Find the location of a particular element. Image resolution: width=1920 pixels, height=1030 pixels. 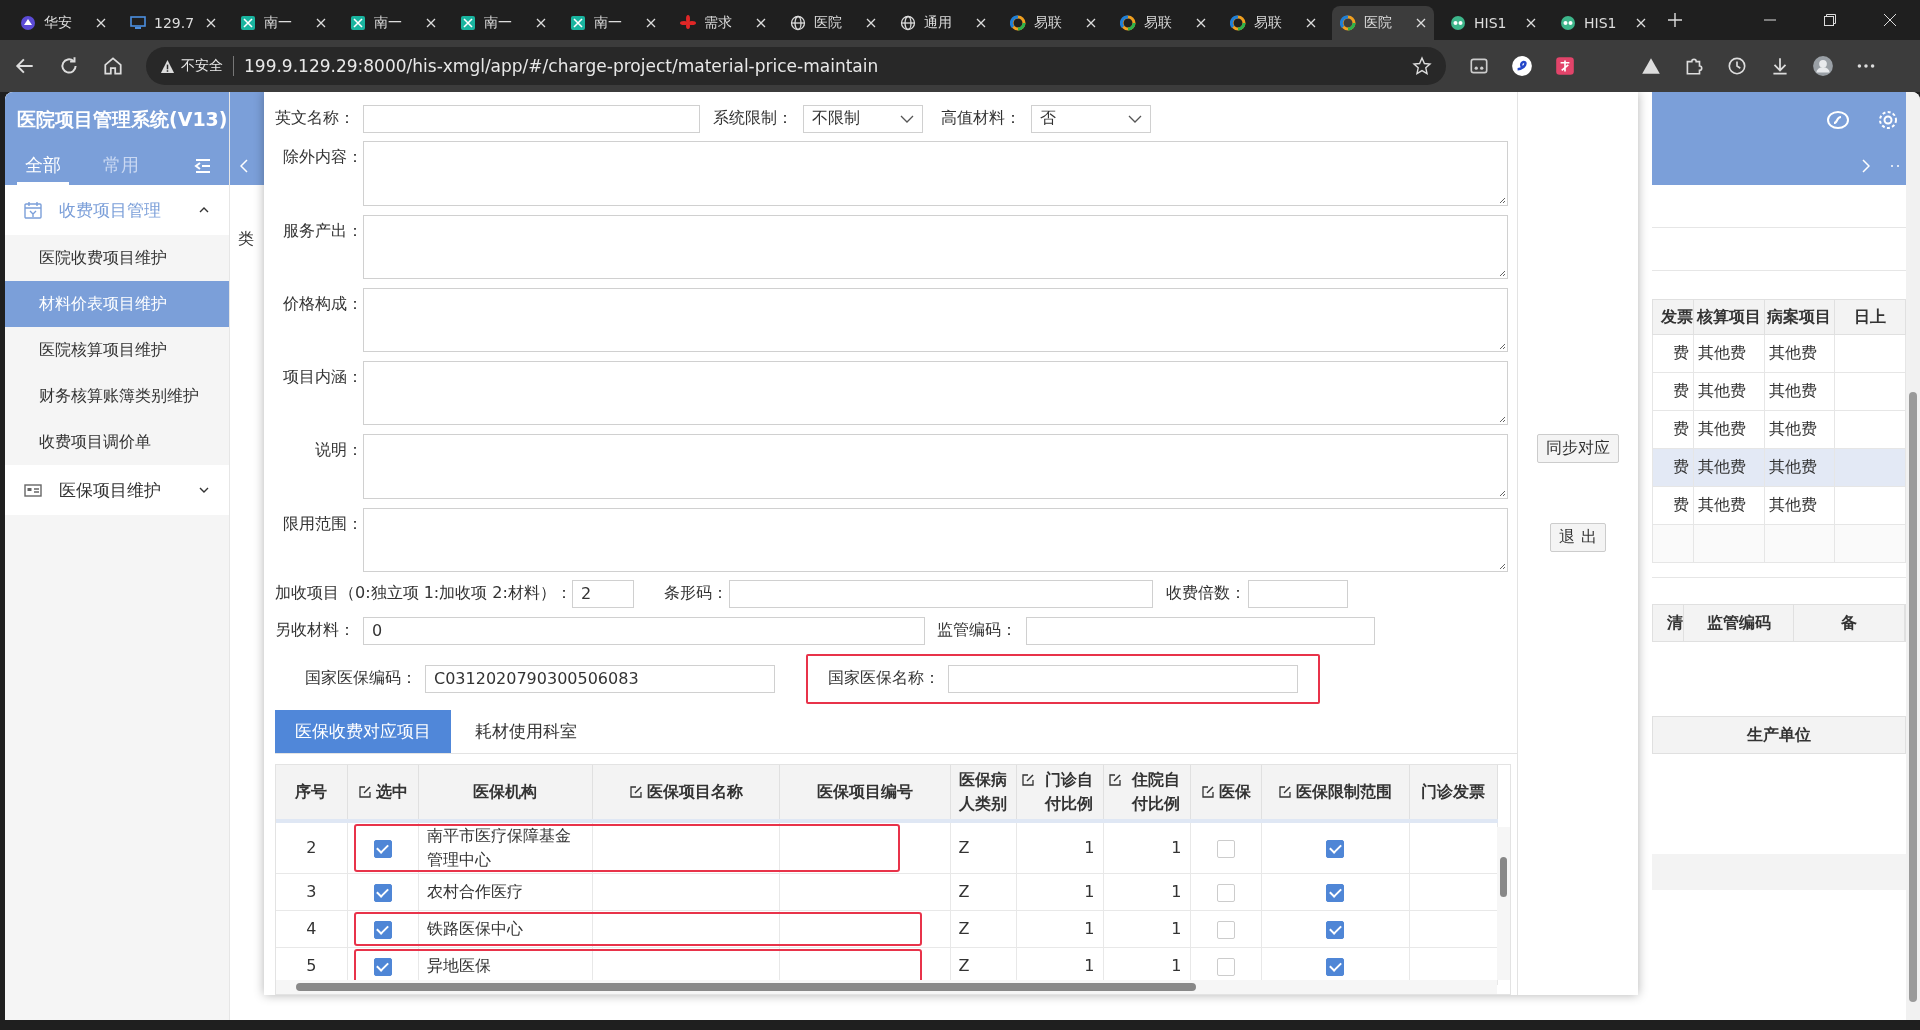

ring-icon is located at coordinates (1128, 23).